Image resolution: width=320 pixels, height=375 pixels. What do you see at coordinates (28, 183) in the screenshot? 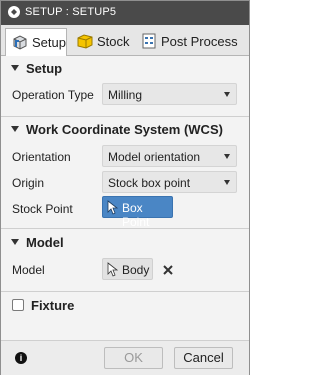
I see `origin-label: Origin` at bounding box center [28, 183].